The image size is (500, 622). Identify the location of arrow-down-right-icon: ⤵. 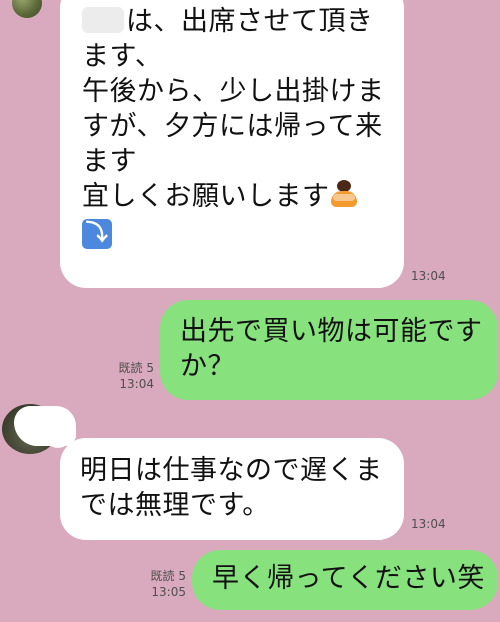
(97, 234).